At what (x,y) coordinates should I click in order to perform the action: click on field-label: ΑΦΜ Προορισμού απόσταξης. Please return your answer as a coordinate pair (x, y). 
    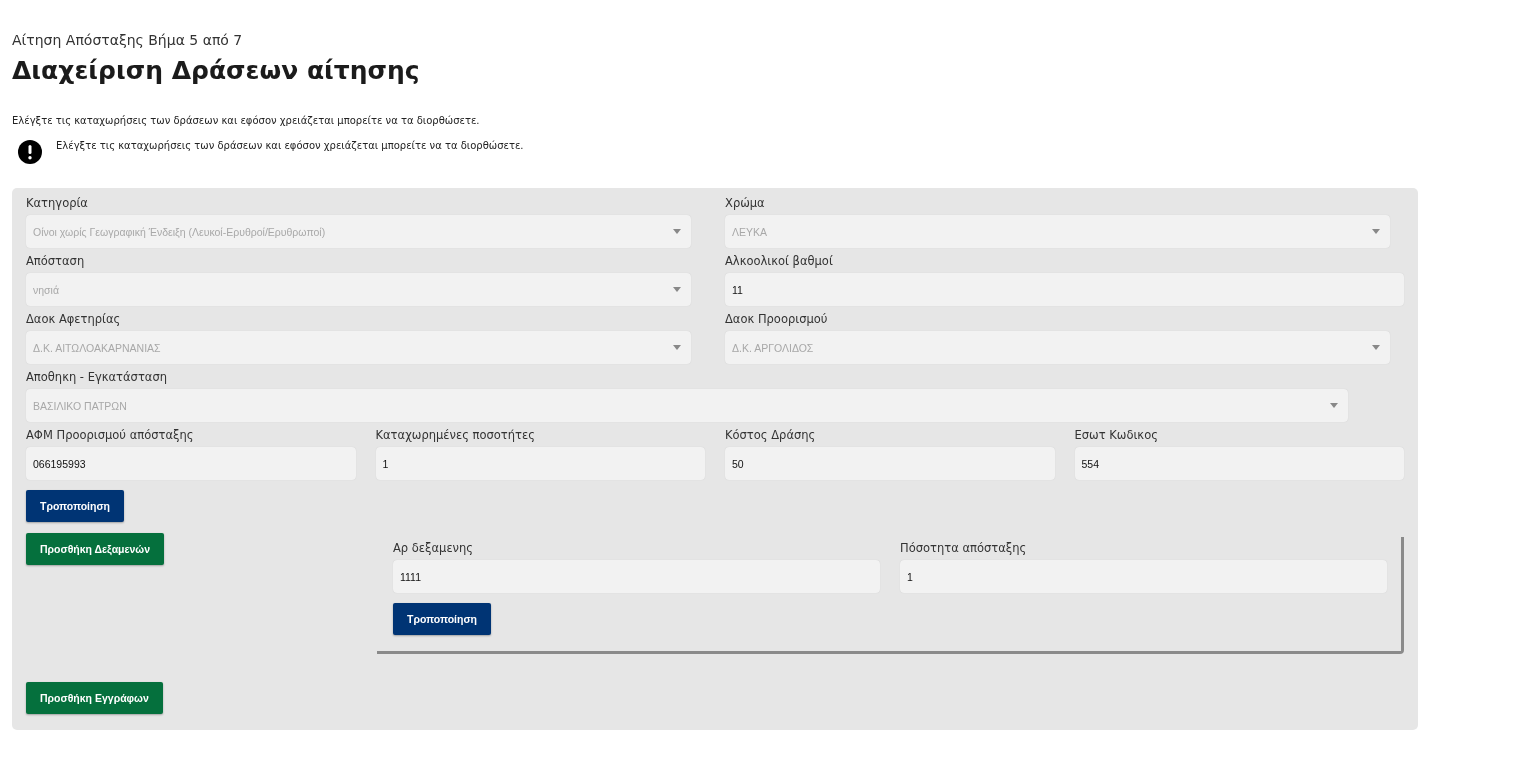
    Looking at the image, I should click on (110, 435).